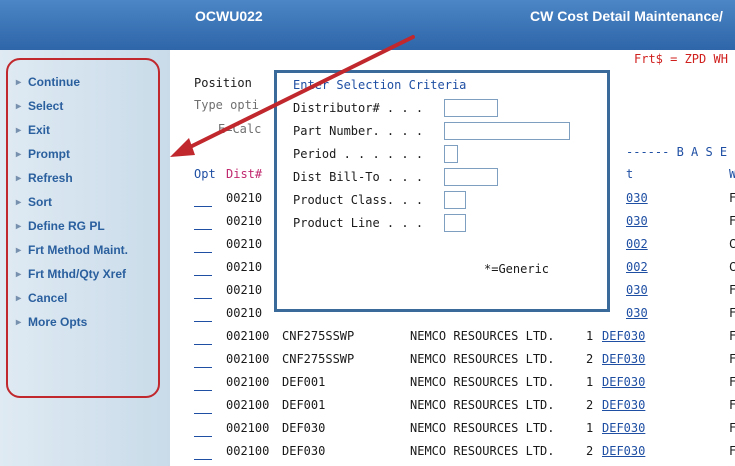 The width and height of the screenshot is (735, 466). I want to click on column-header-t: t, so click(630, 174).